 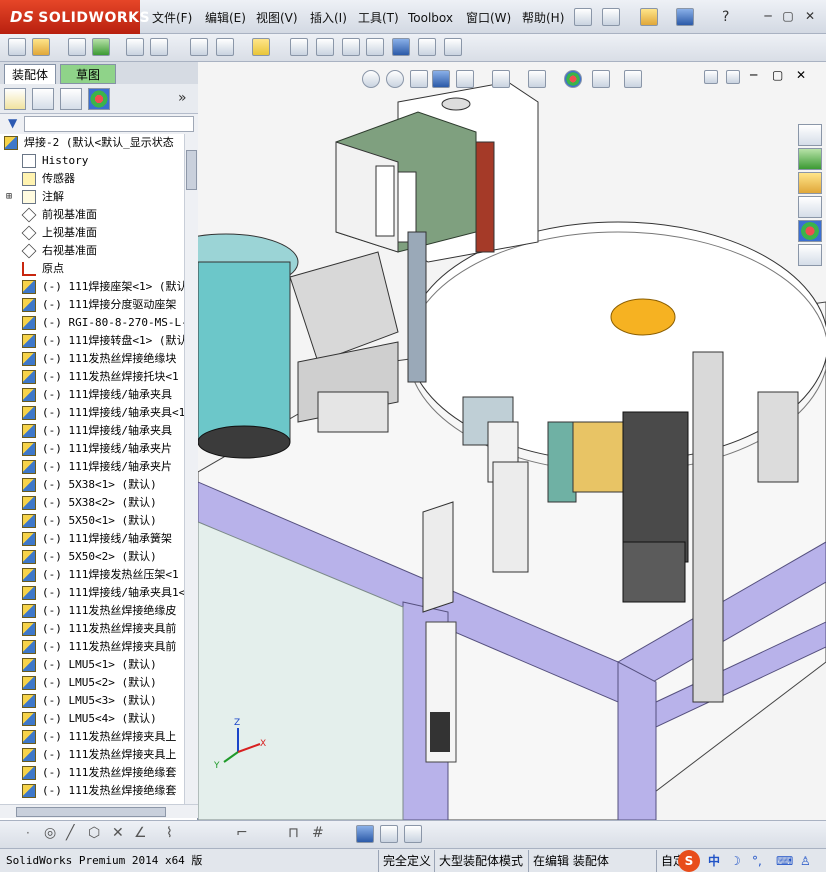 What do you see at coordinates (810, 16) in the screenshot?
I see `close-button: ✕` at bounding box center [810, 16].